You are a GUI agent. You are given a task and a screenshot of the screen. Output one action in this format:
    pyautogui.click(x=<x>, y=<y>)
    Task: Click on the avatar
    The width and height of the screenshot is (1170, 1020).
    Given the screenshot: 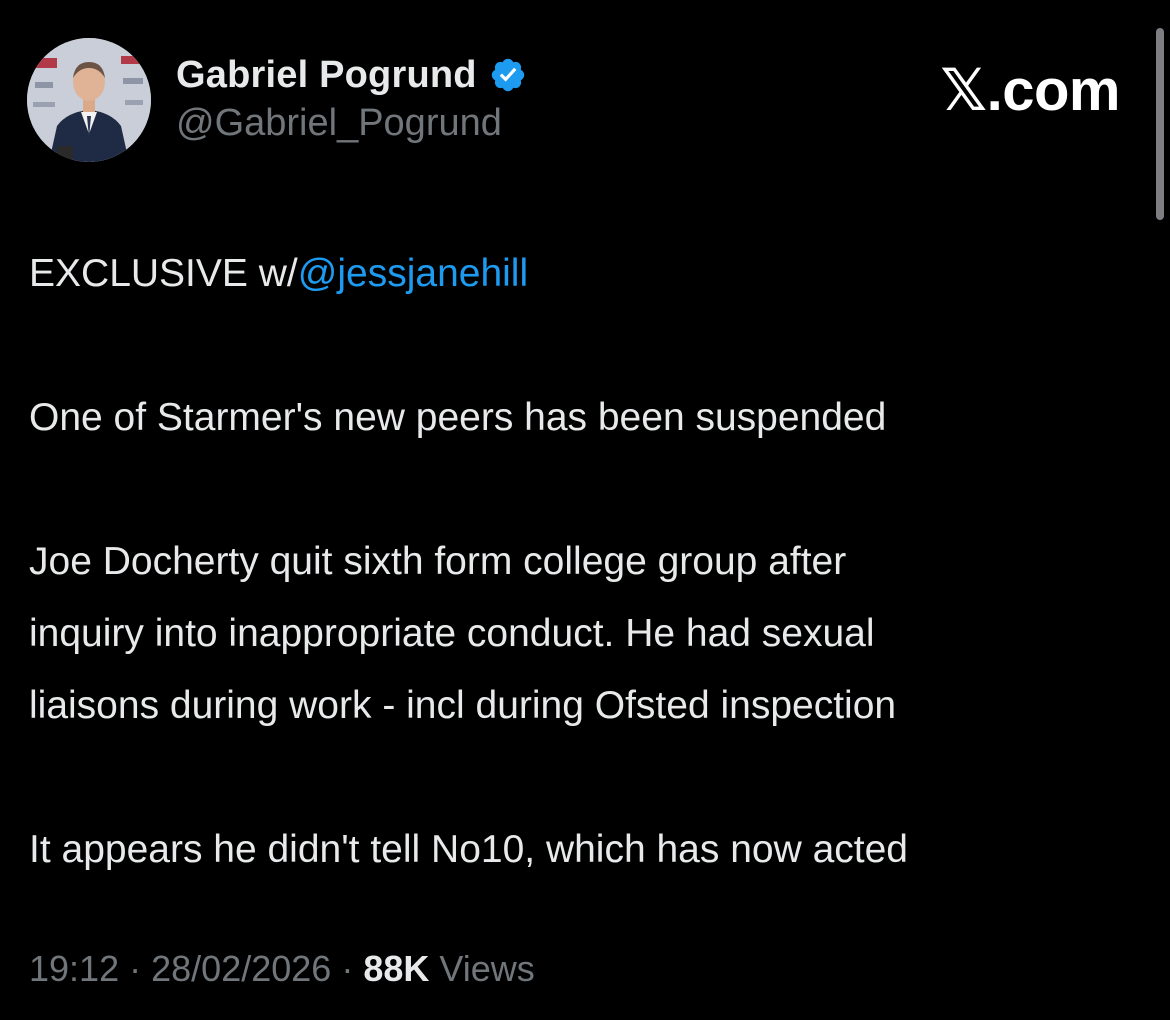 What is the action you would take?
    pyautogui.click(x=89, y=100)
    